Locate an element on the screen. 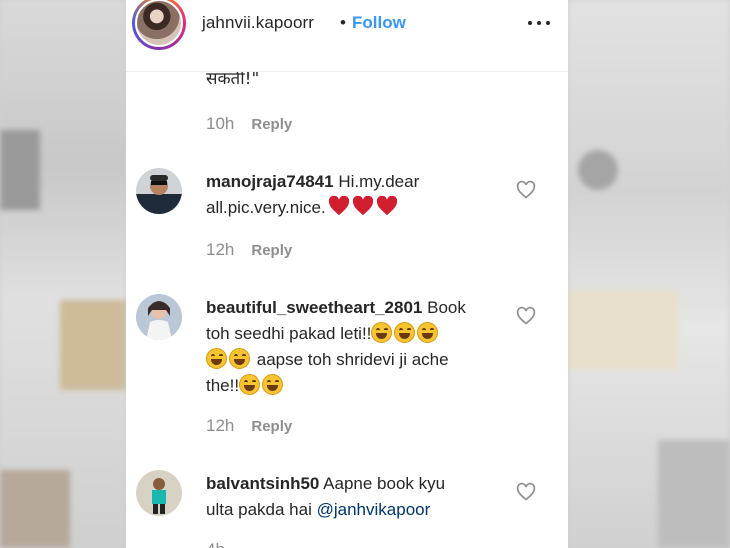 The image size is (730, 548). comment-body-line1: Book is located at coordinates (446, 307).